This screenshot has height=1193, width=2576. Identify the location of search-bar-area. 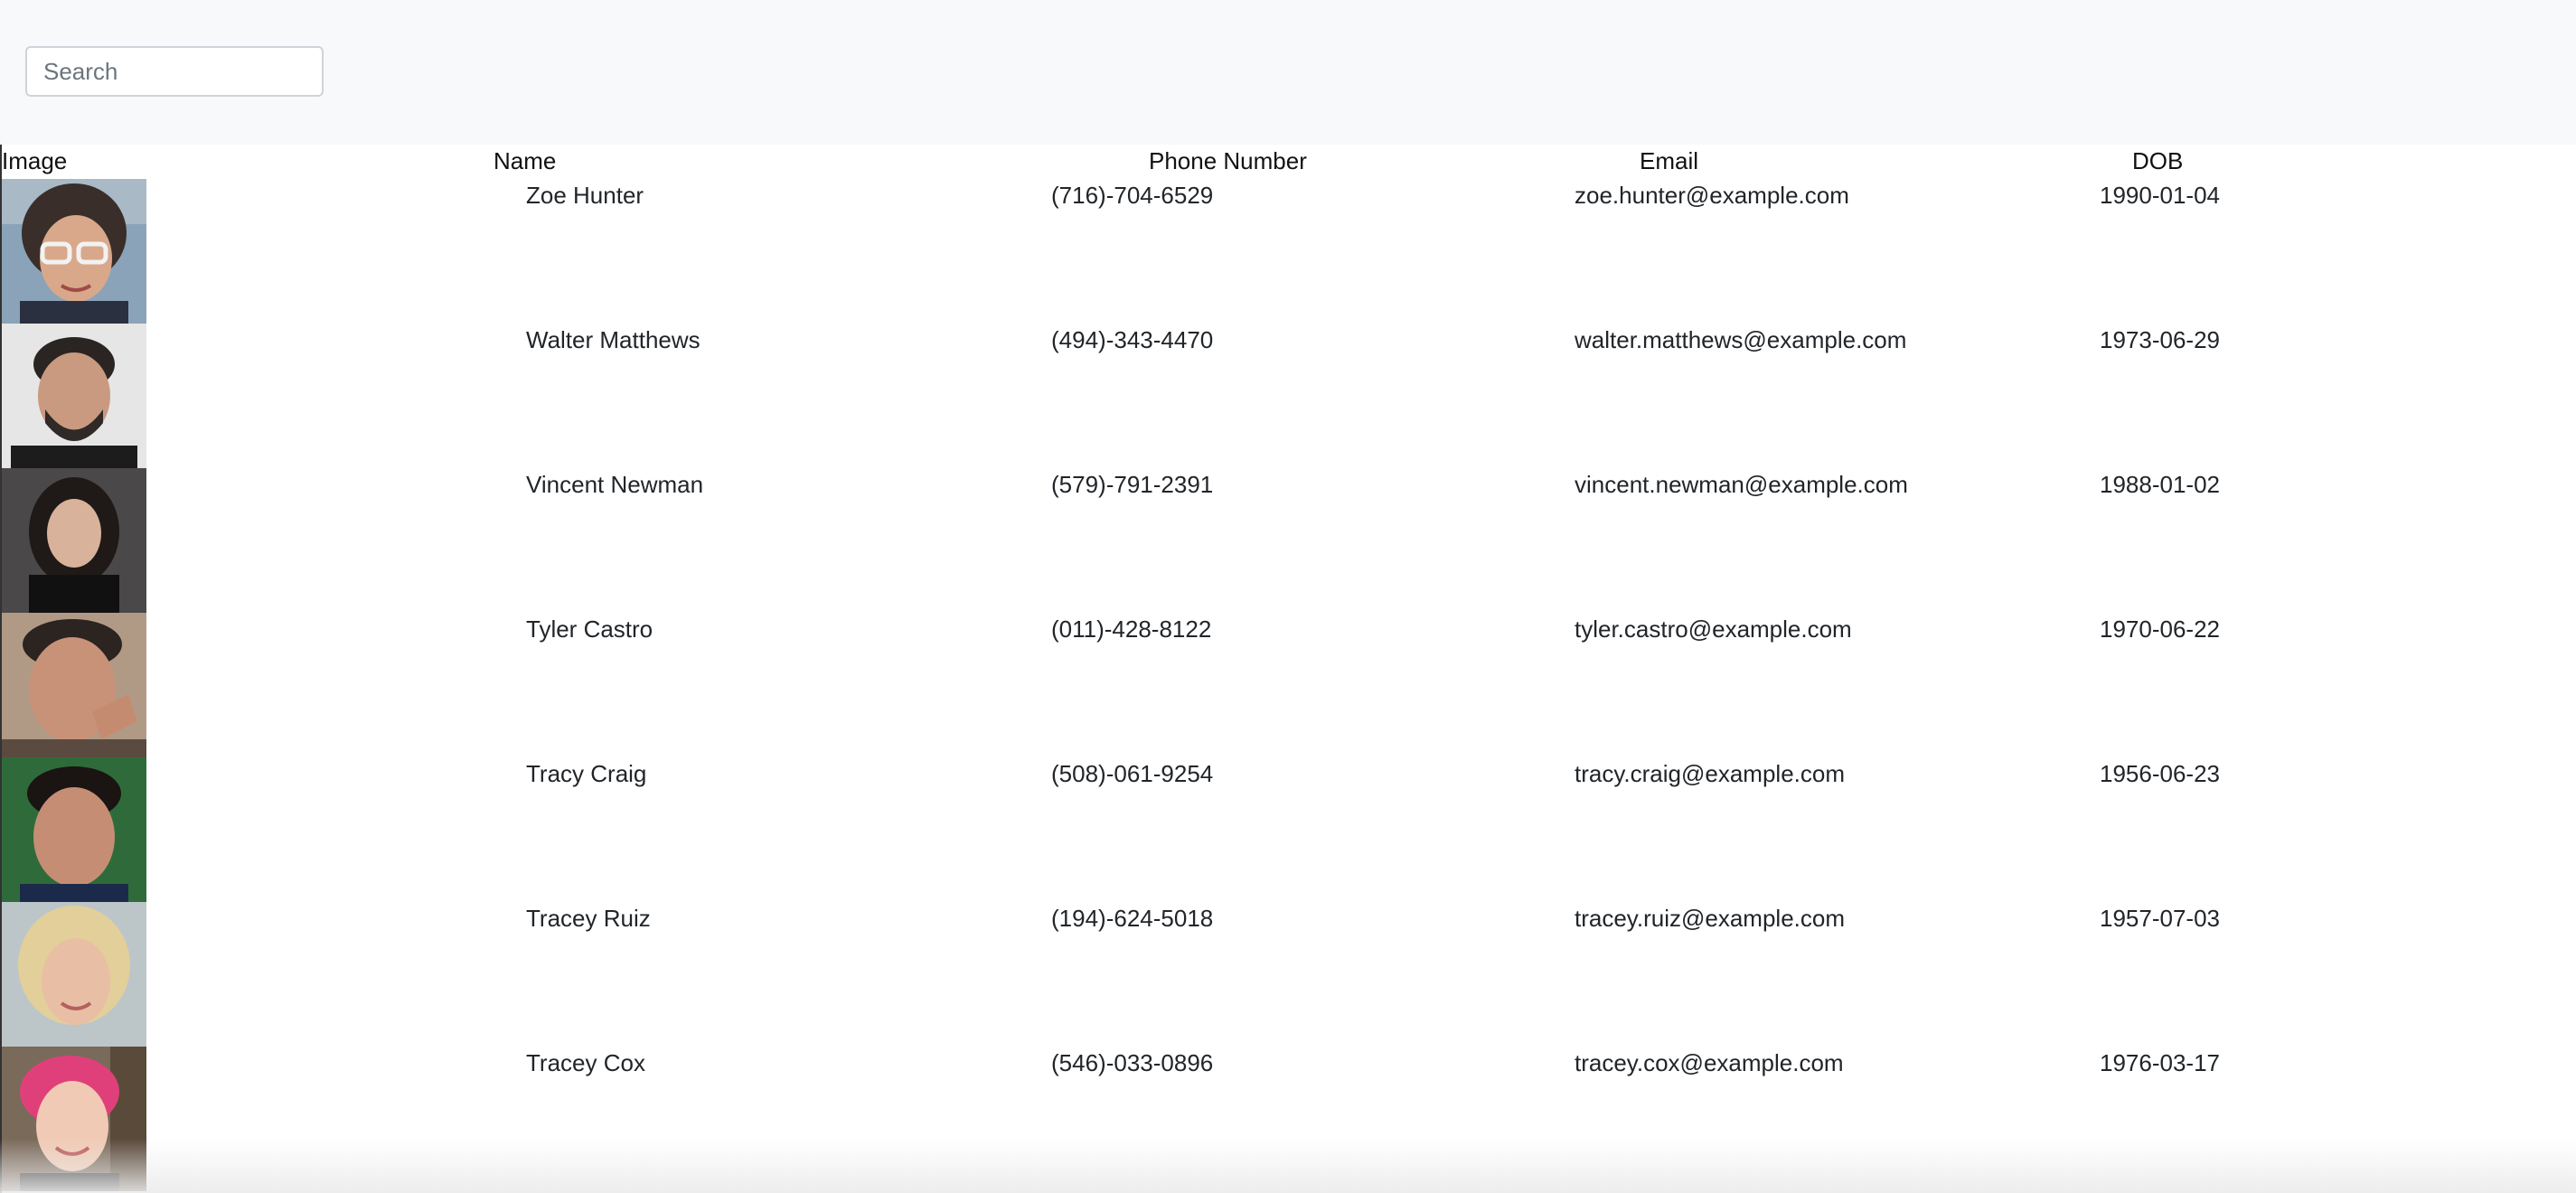
(1288, 72).